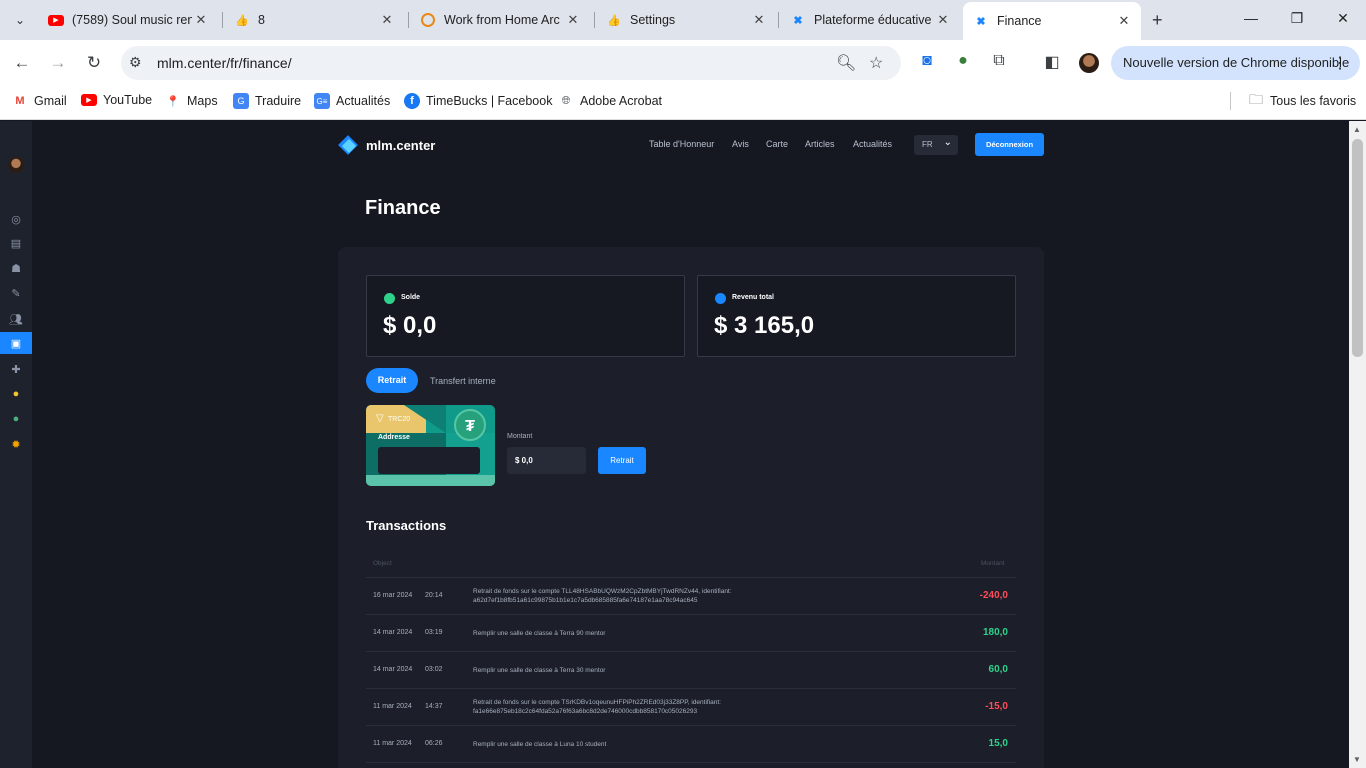 The width and height of the screenshot is (1366, 768). Describe the element at coordinates (173, 101) in the screenshot. I see `maps-pin-icon: 📍` at that location.